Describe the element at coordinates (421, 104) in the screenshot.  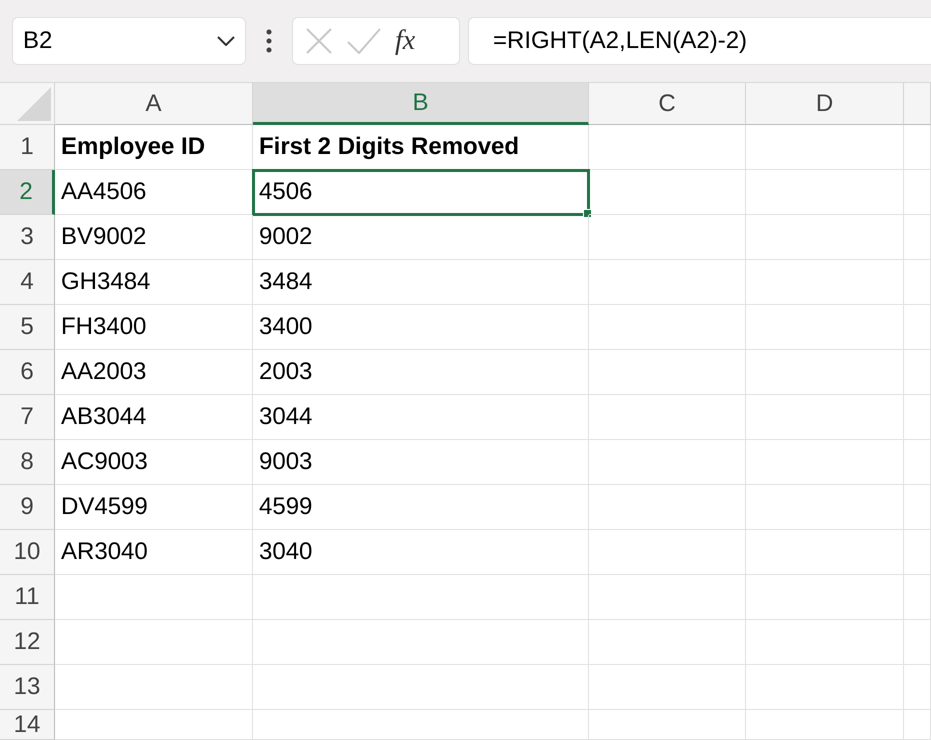
I see `column-header: B` at that location.